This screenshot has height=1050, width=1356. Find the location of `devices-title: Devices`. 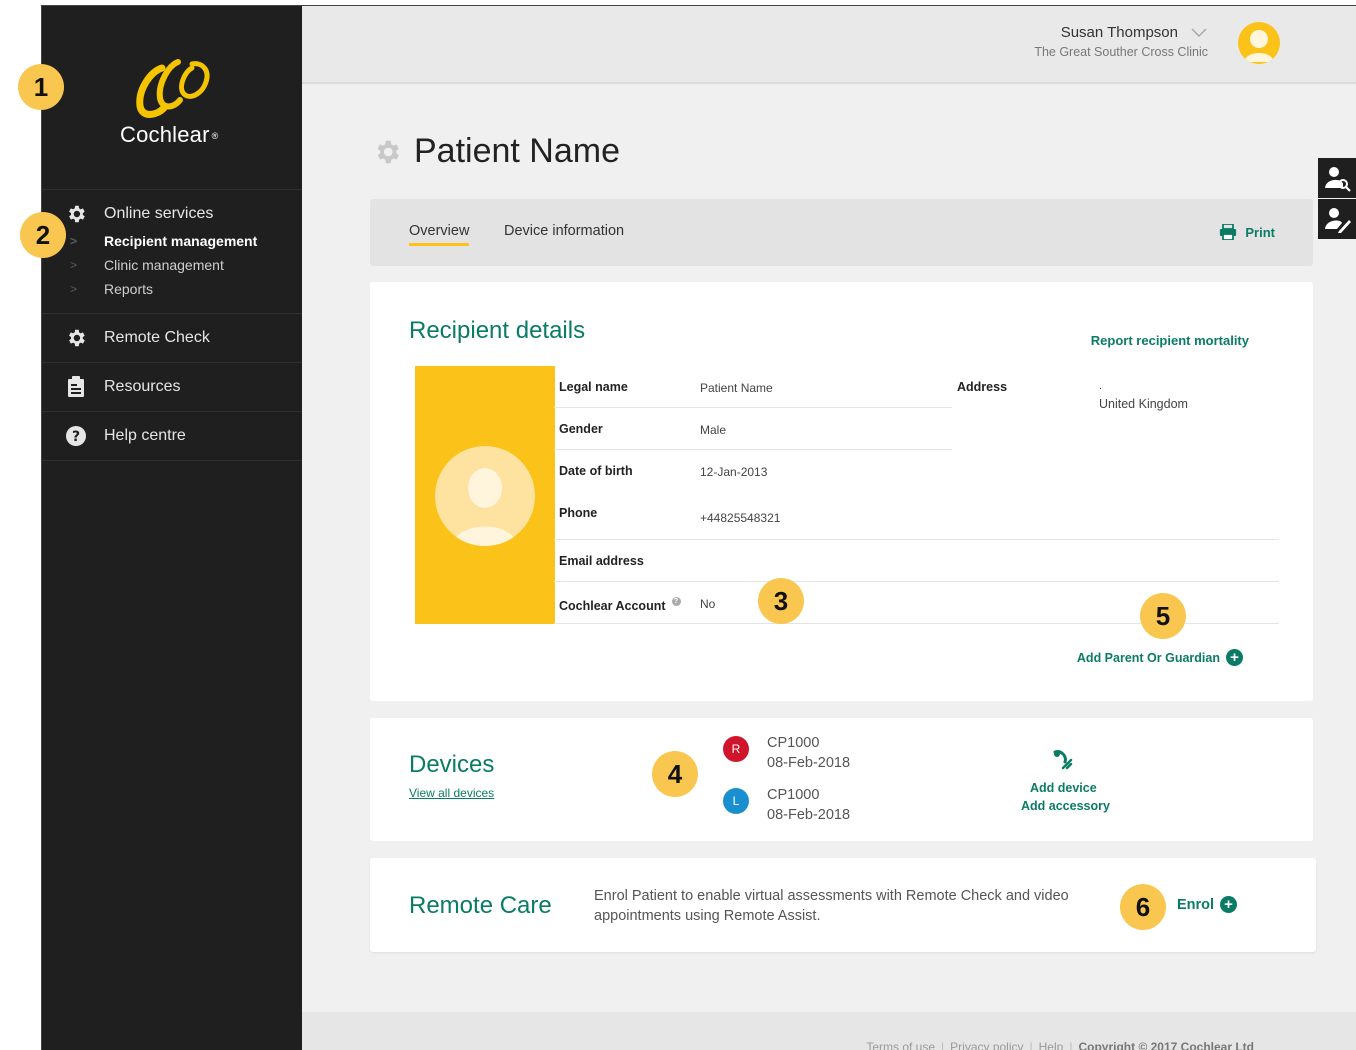

devices-title: Devices is located at coordinates (452, 764).